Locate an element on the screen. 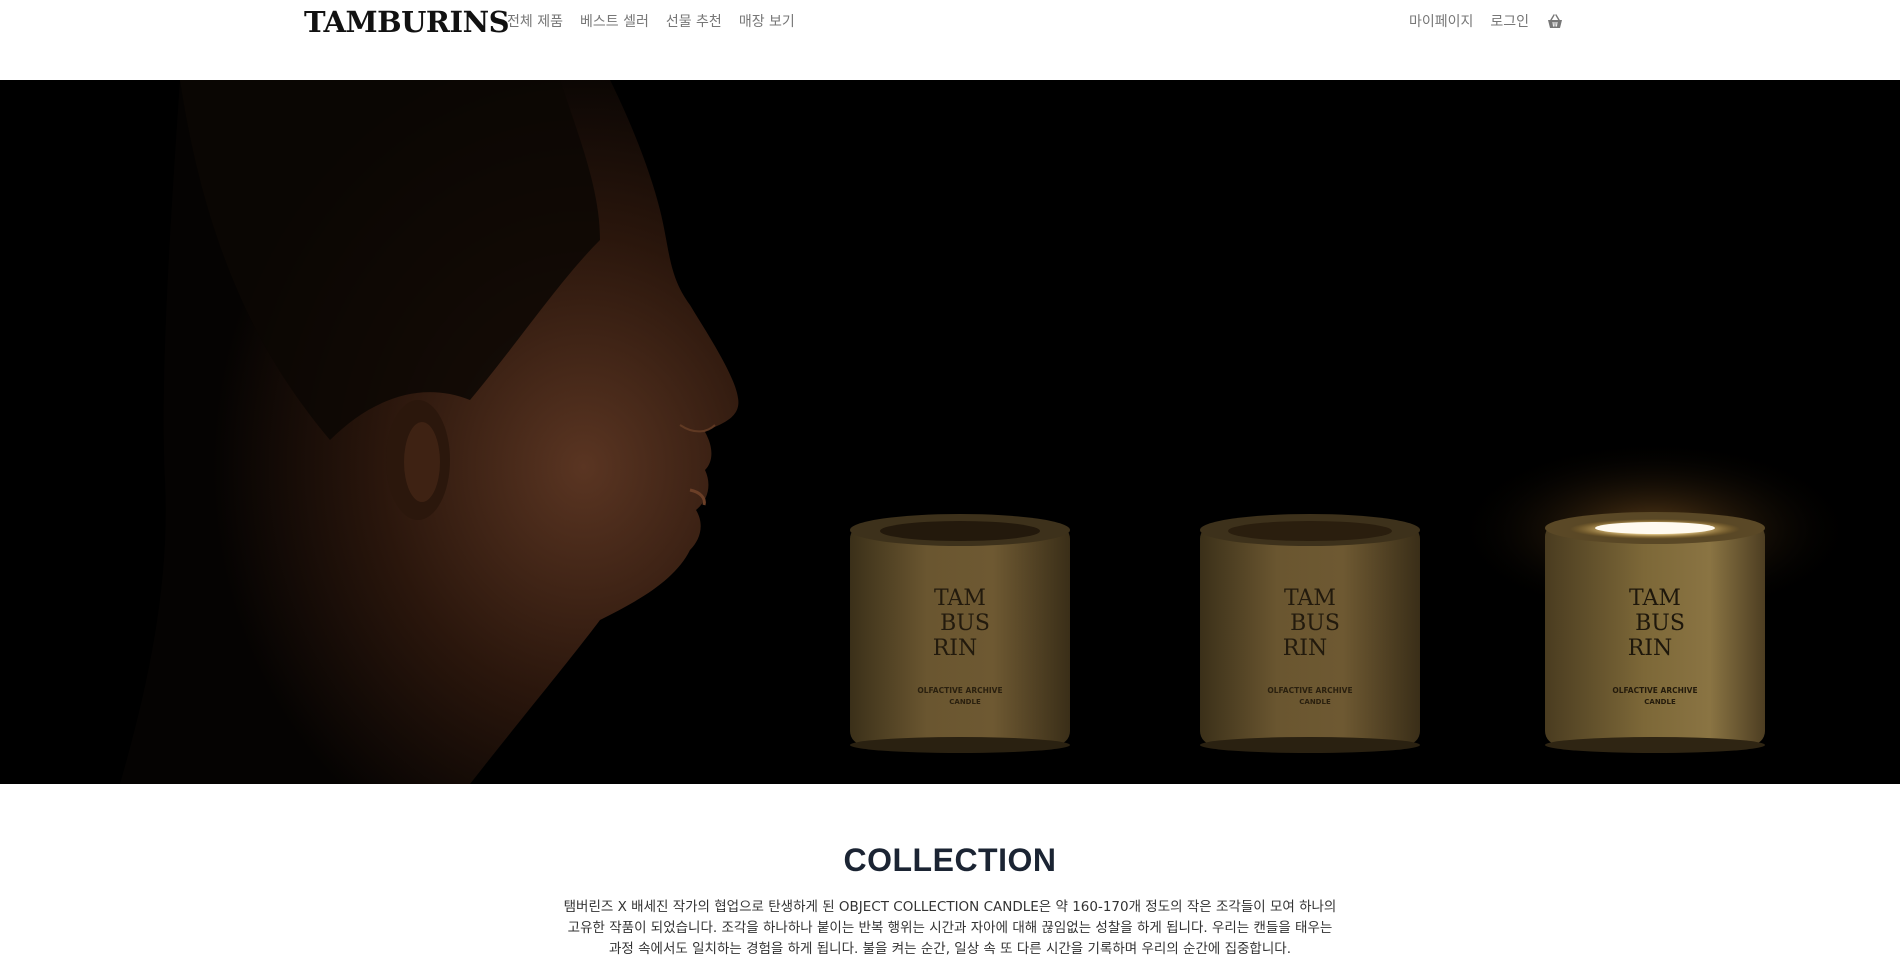 The height and width of the screenshot is (962, 1900). nav-item-login: 로그인 is located at coordinates (1509, 22).